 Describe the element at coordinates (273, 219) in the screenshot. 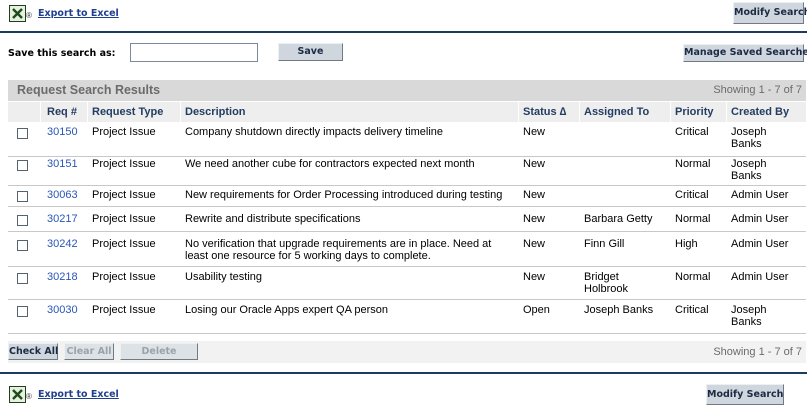

I see `description: Rewrite and distribute specifications` at that location.